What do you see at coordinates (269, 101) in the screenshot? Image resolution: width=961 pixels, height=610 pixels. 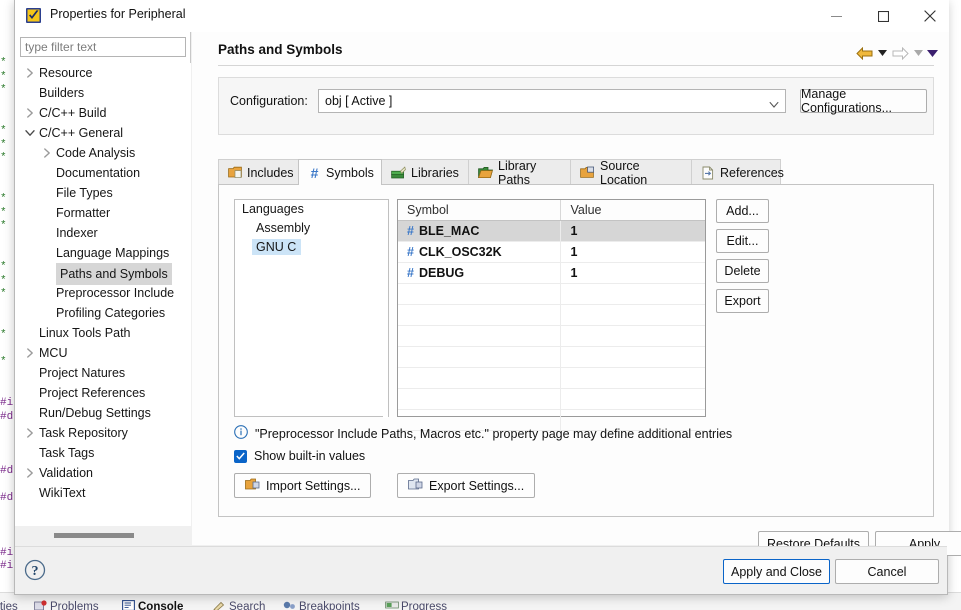 I see `configuration-label: Configuration:` at bounding box center [269, 101].